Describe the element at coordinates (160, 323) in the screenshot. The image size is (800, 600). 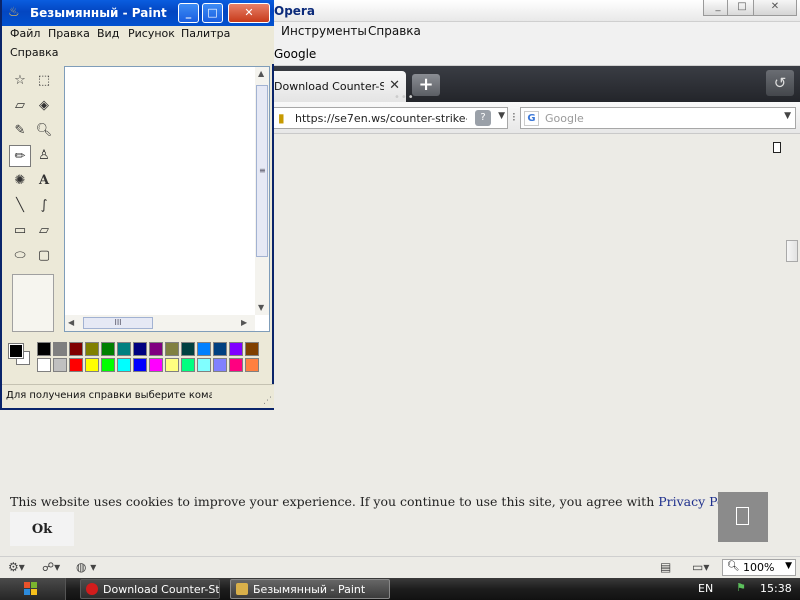
I see `canvas-horizontal-scrollbar: ◀ III ▶` at that location.